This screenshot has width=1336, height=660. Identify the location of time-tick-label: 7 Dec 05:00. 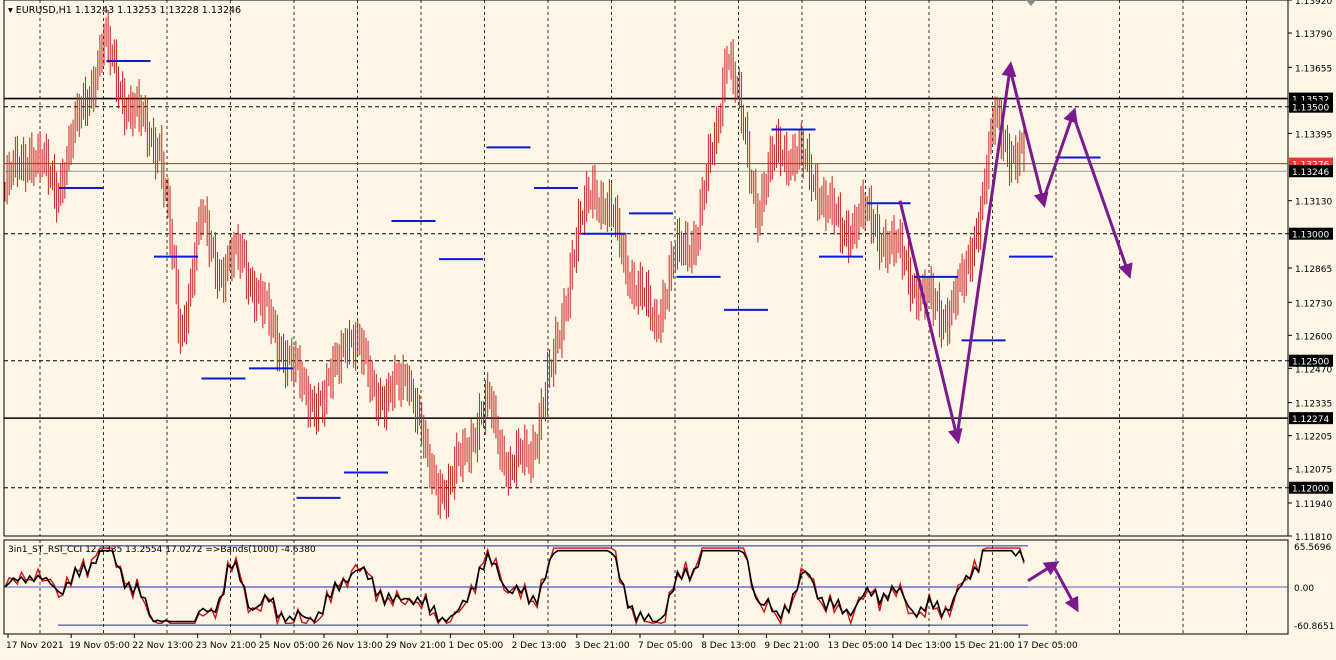
(665, 646).